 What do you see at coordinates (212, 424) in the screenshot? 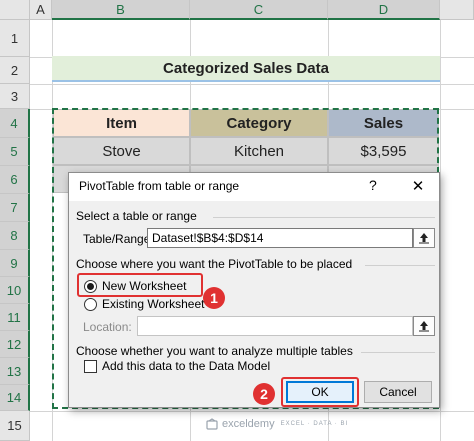
I see `exceldemy-logo-icon` at bounding box center [212, 424].